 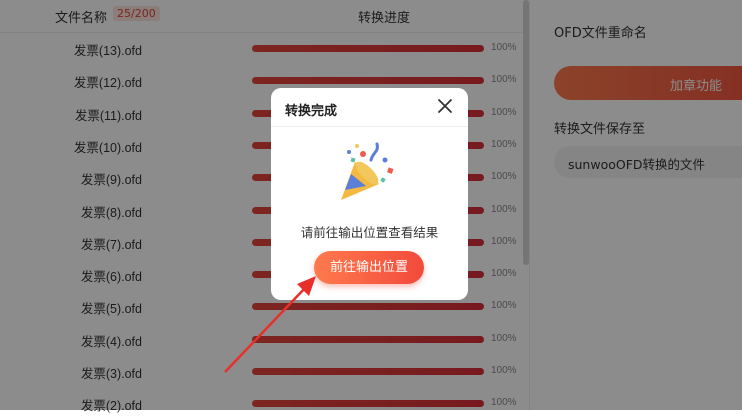 I want to click on party-popper-icon, so click(x=368, y=173).